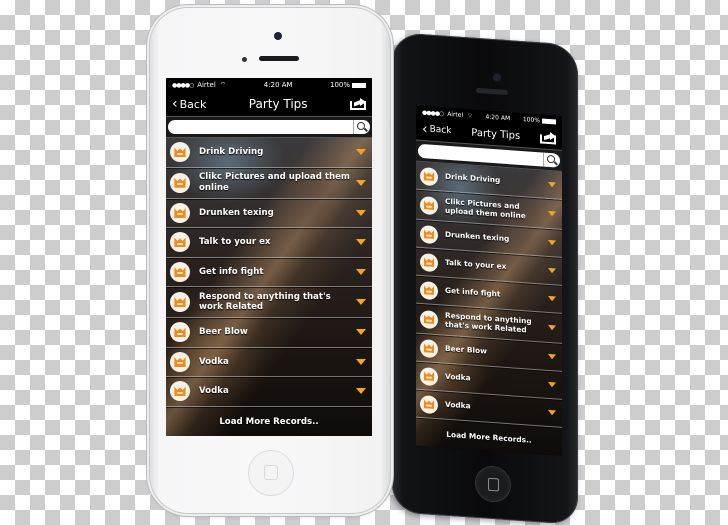  Describe the element at coordinates (269, 302) in the screenshot. I see `list-item: Respond to anything that's work Related` at that location.